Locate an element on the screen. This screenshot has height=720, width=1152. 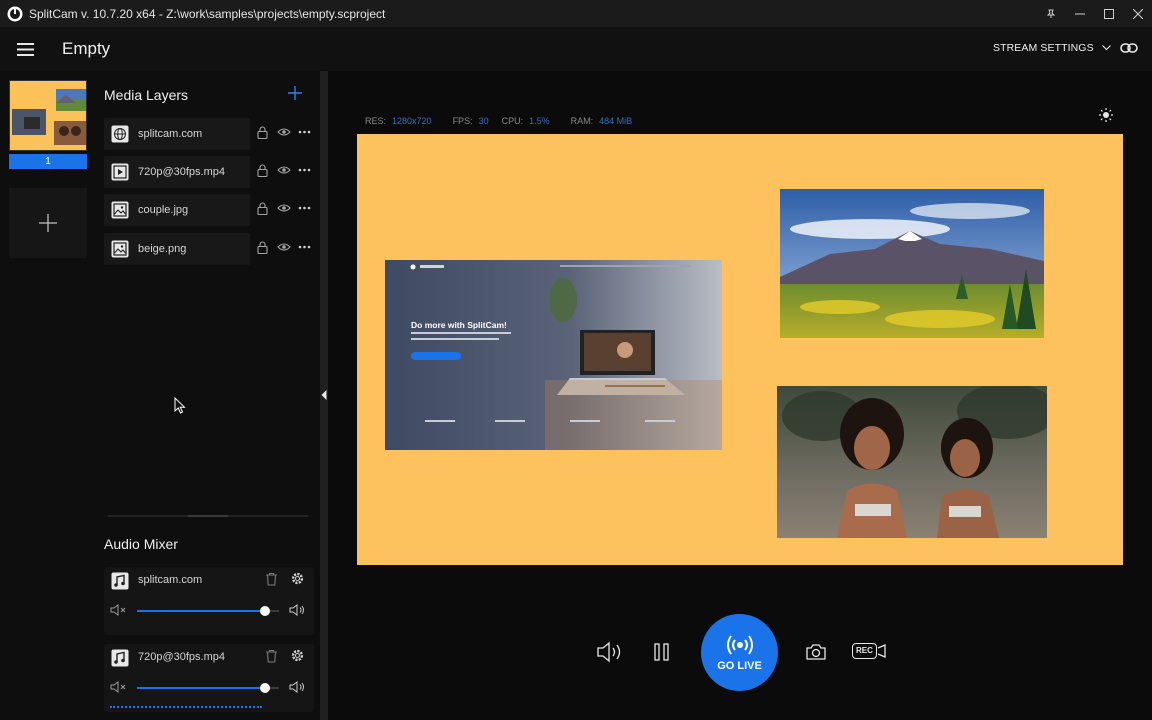
fps-label: FPS: is located at coordinates (462, 121).